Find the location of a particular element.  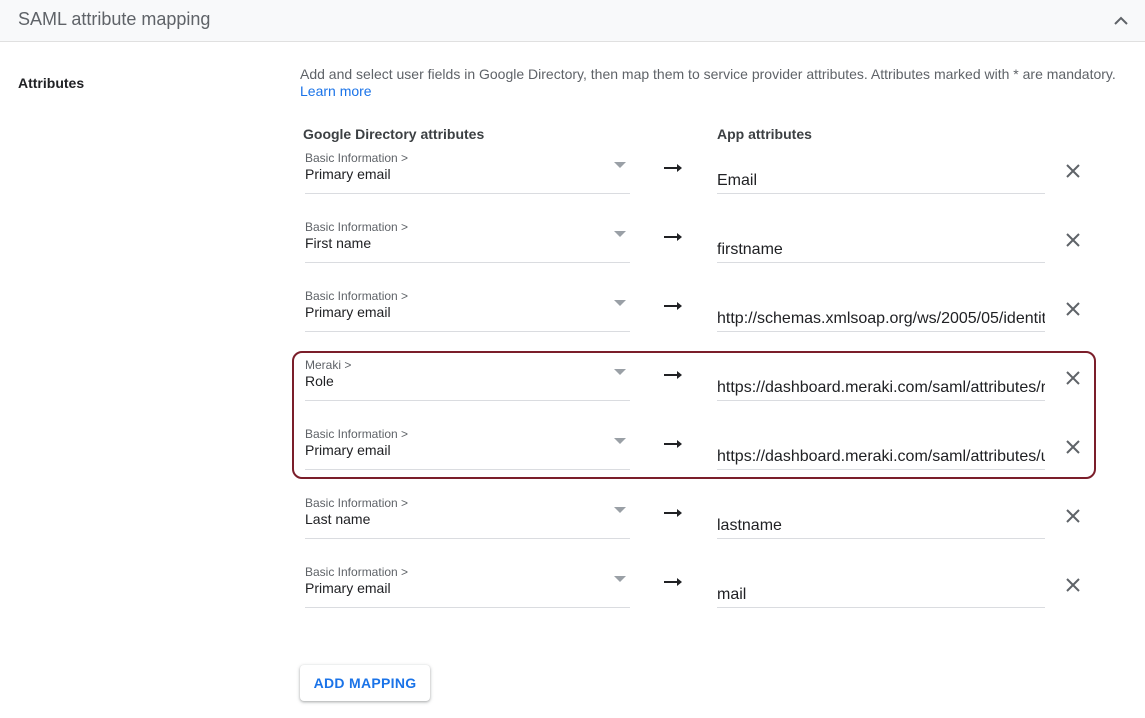

section-title: SAML attribute mapping is located at coordinates (114, 19).